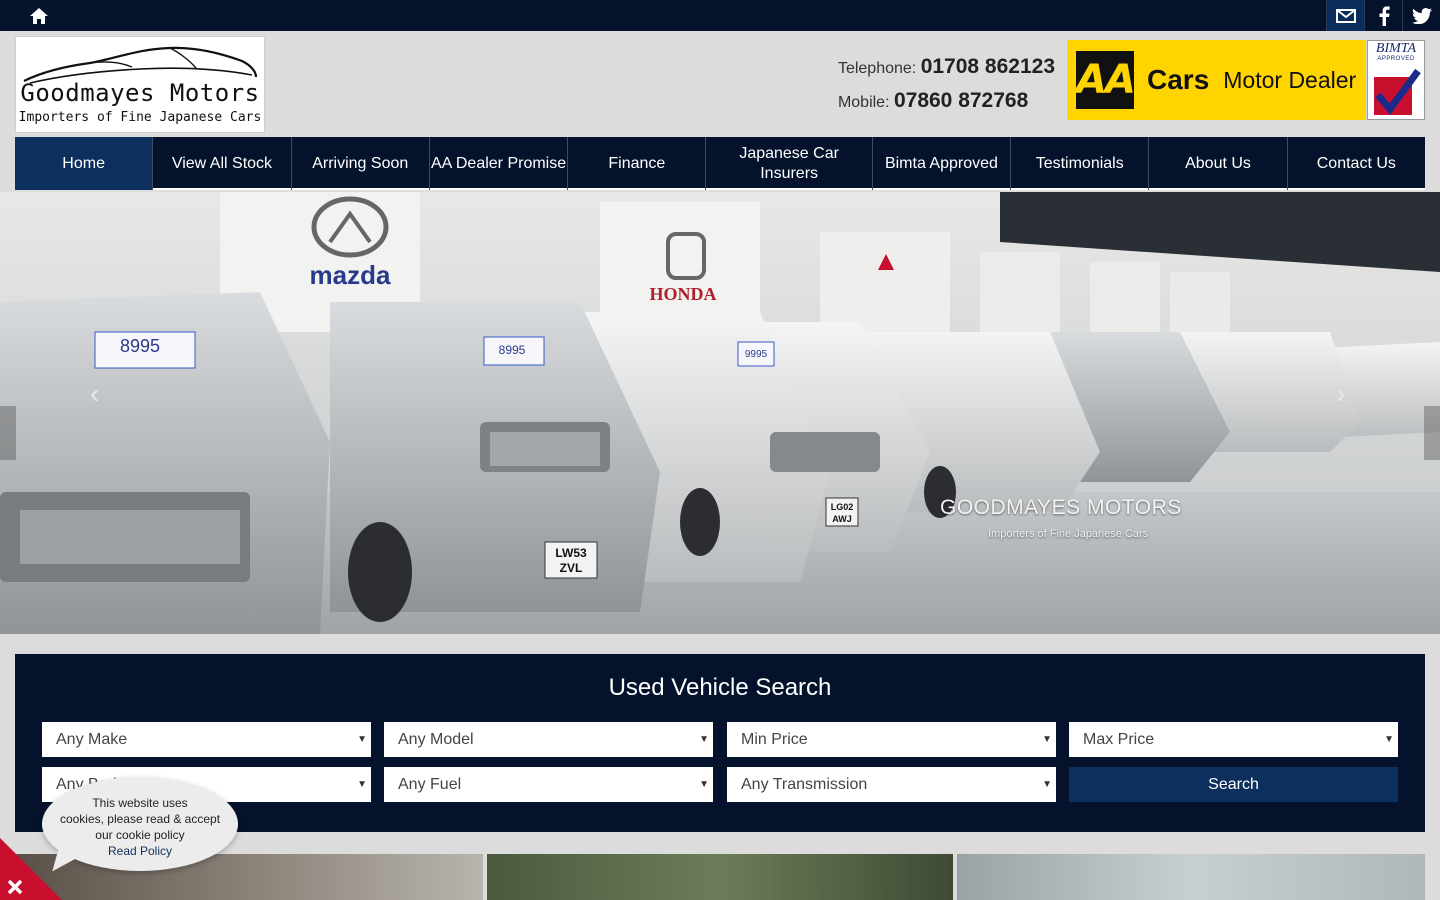  What do you see at coordinates (789, 163) in the screenshot?
I see `nav-japanese-car-insurers: Japanese Car Insurers` at bounding box center [789, 163].